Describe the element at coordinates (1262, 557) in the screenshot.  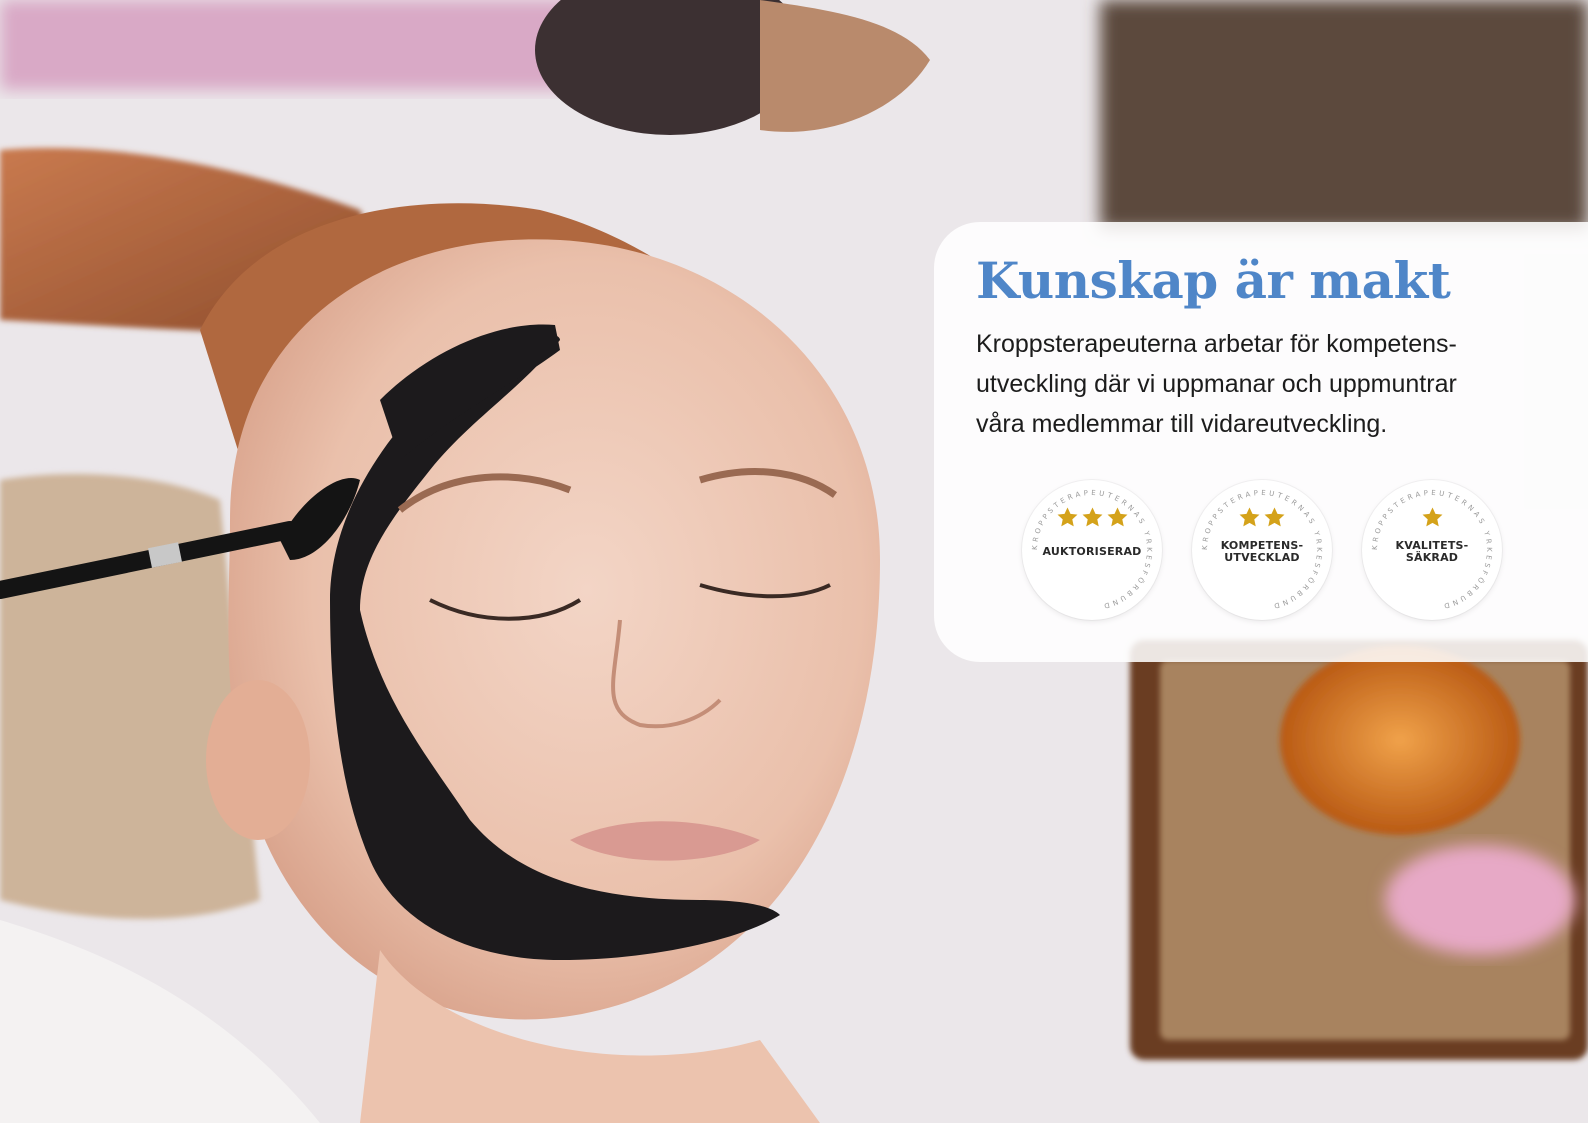
I see `badge-label-line: UTVECKLAD` at that location.